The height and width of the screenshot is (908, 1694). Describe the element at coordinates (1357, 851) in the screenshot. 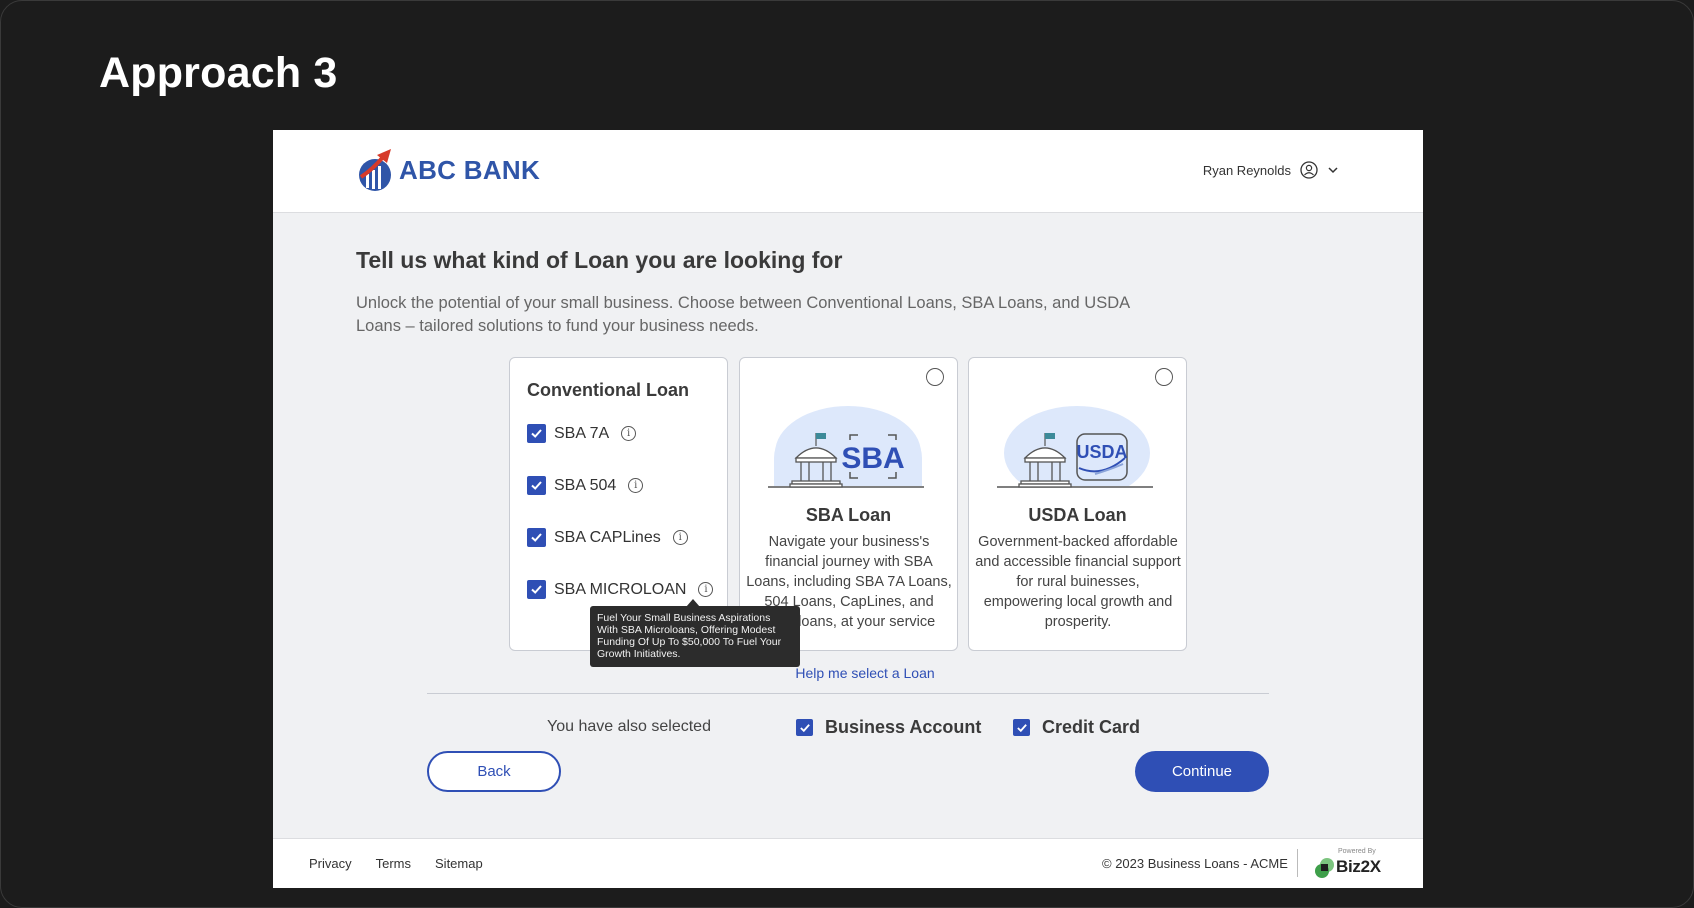

I see `powered-by-label: Powered By` at that location.